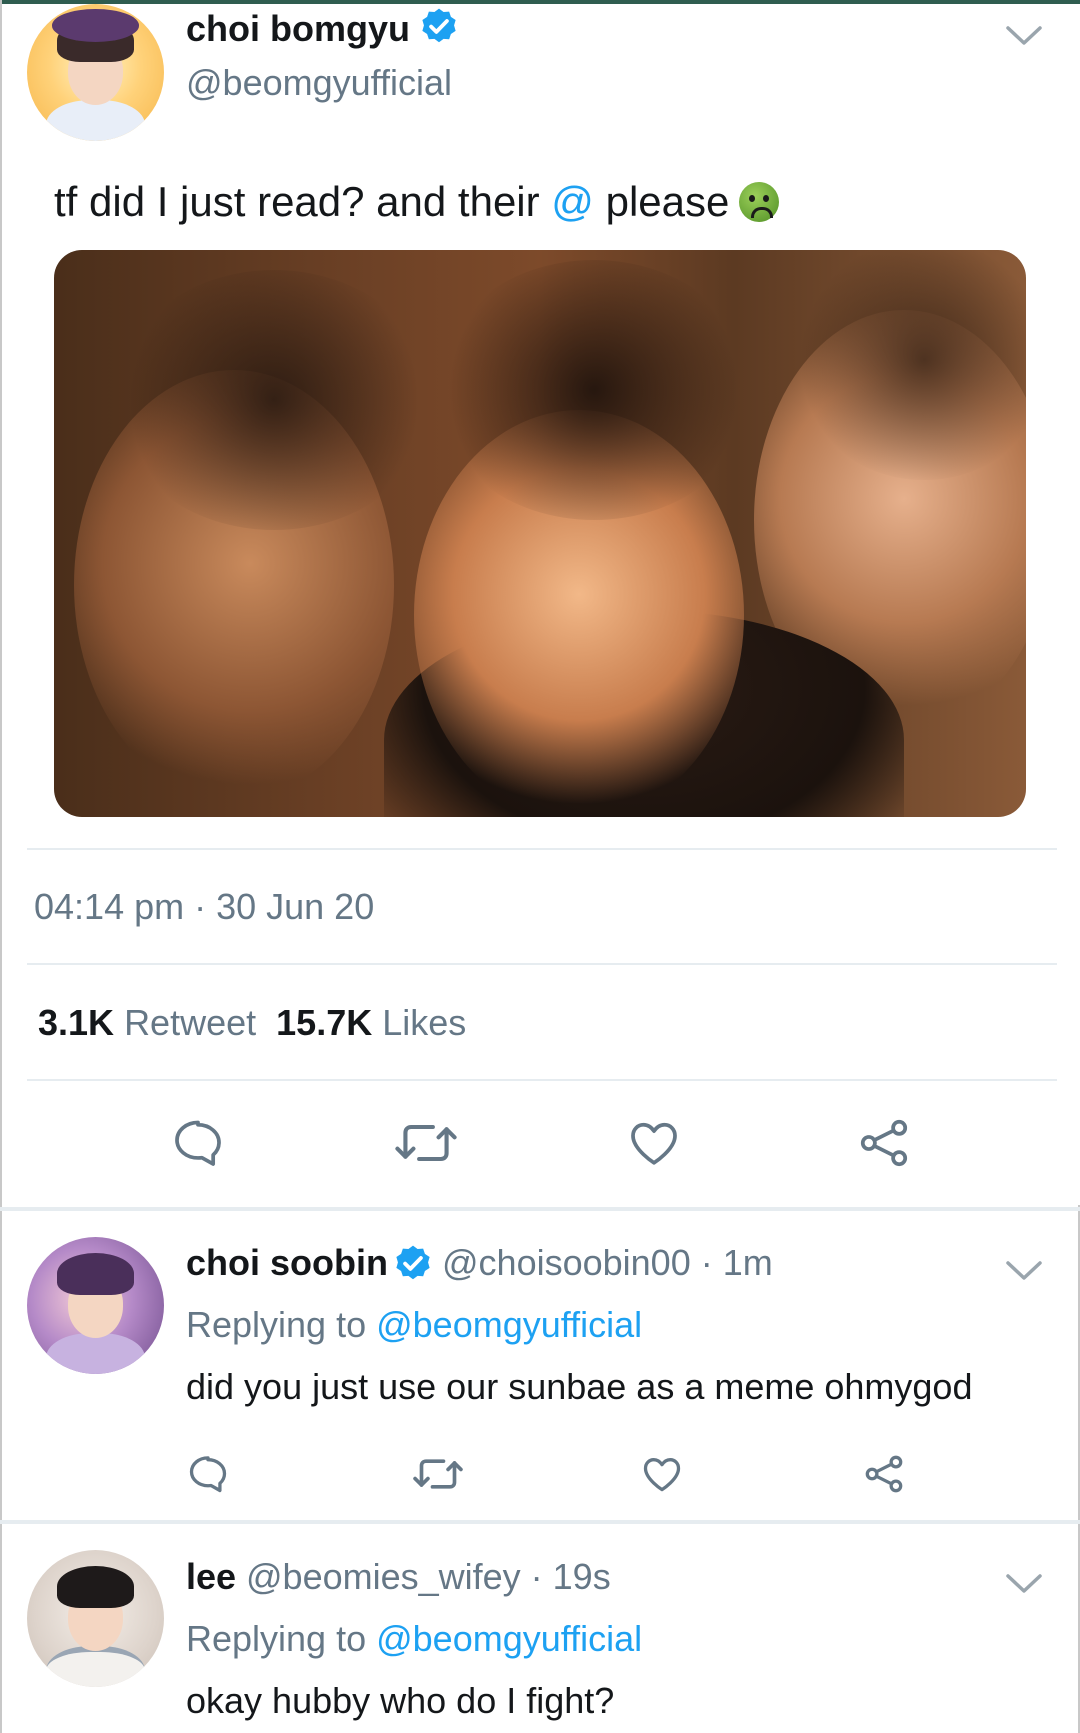 This screenshot has height=1733, width=1080. What do you see at coordinates (1, 866) in the screenshot?
I see `left-border` at bounding box center [1, 866].